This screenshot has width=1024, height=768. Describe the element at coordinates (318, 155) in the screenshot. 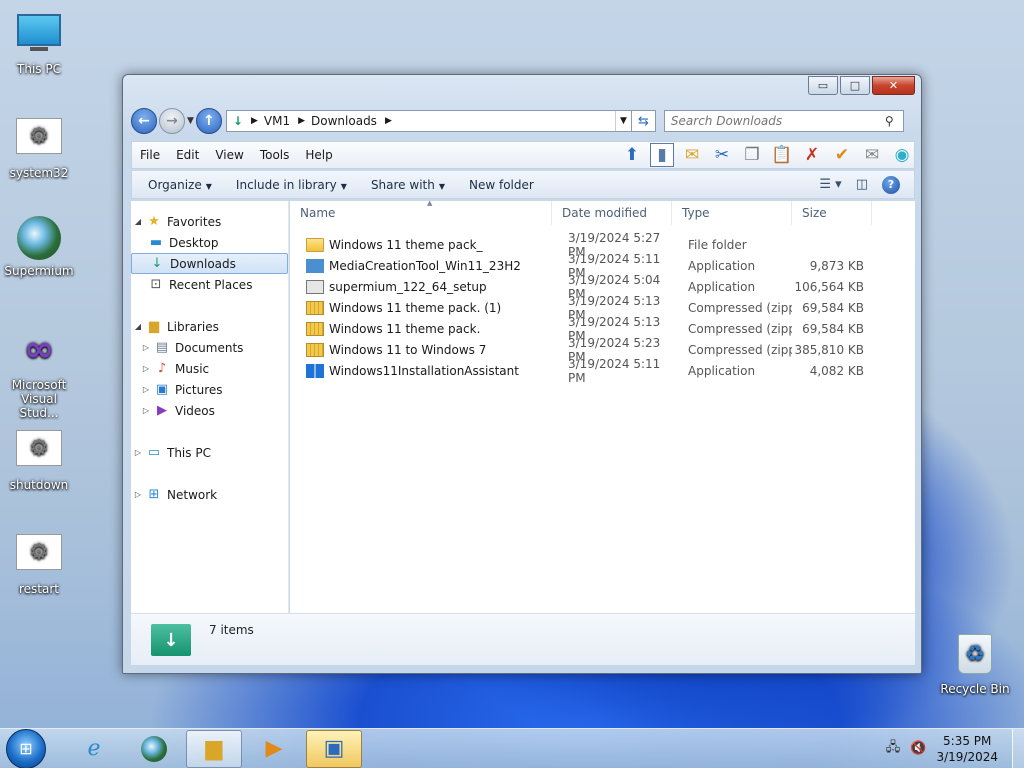

I see `menu-help: Help` at that location.